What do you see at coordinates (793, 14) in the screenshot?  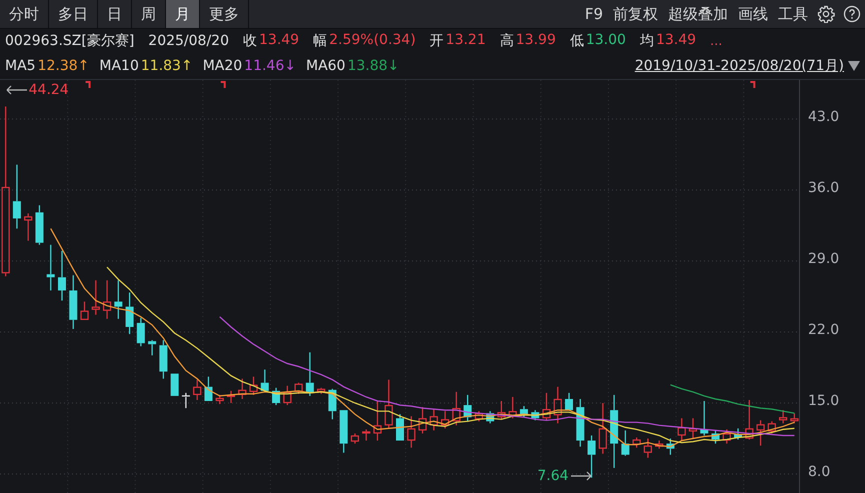 I see `toolbar-button: 工具` at bounding box center [793, 14].